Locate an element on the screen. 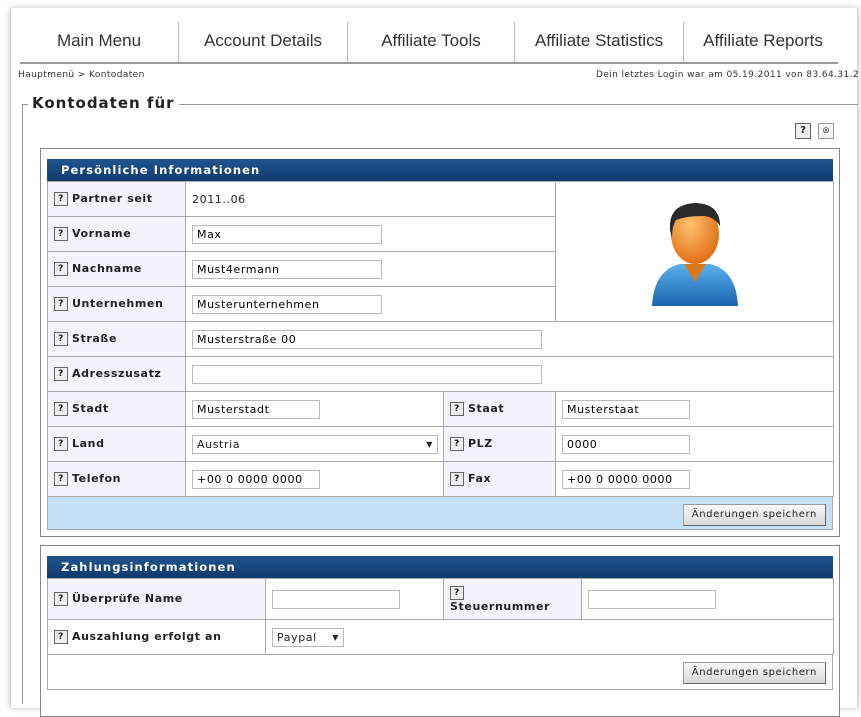 This screenshot has width=861, height=717. address2-label-cell: ? Adresszusatz is located at coordinates (116, 374).